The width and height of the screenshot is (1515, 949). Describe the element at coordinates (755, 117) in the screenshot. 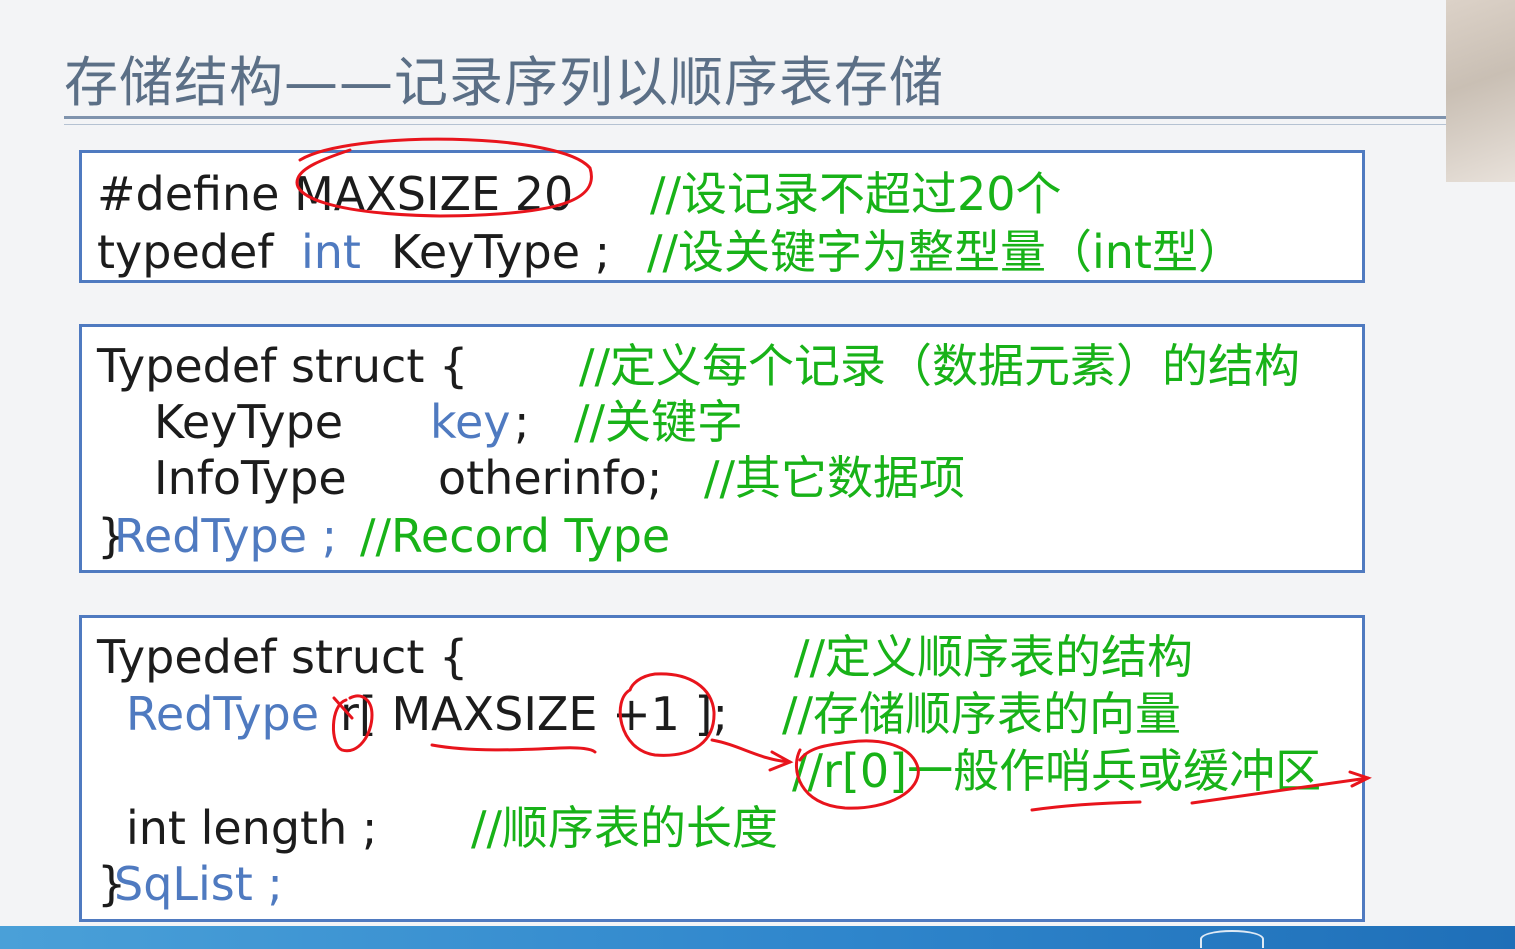

I see `title-underline` at that location.